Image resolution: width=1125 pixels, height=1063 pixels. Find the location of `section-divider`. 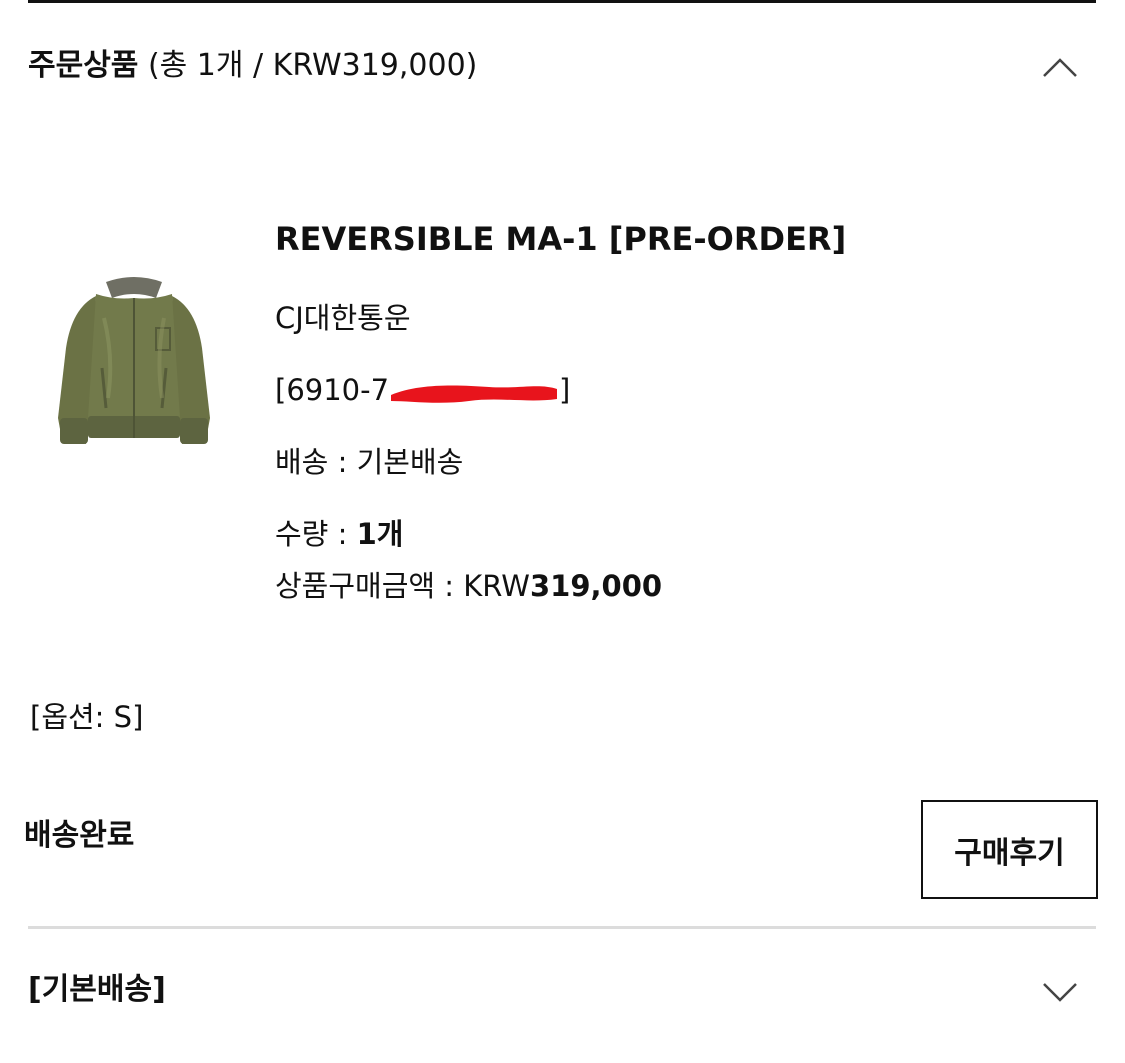

section-divider is located at coordinates (562, 927).